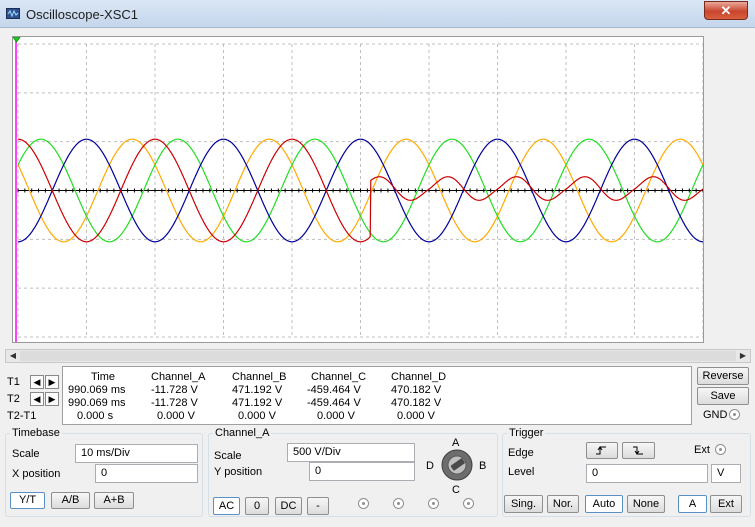 The width and height of the screenshot is (755, 527). I want to click on edge-falling-button, so click(638, 450).